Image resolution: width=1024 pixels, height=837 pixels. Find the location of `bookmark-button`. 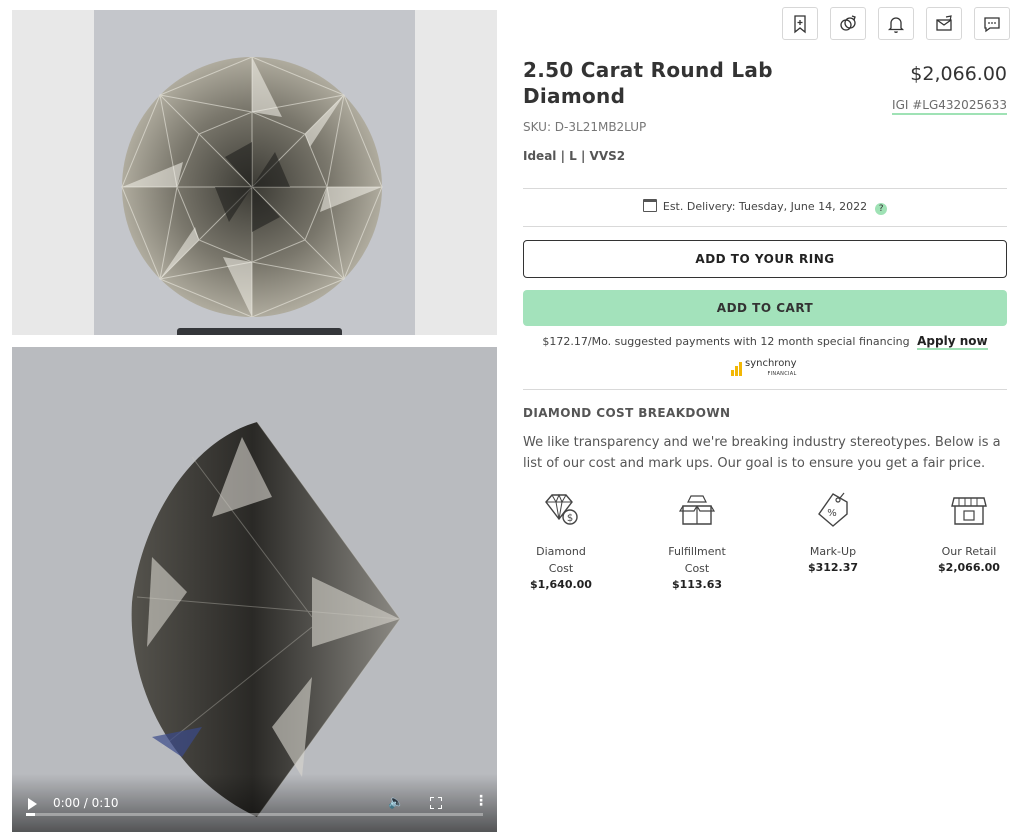

bookmark-button is located at coordinates (800, 23).